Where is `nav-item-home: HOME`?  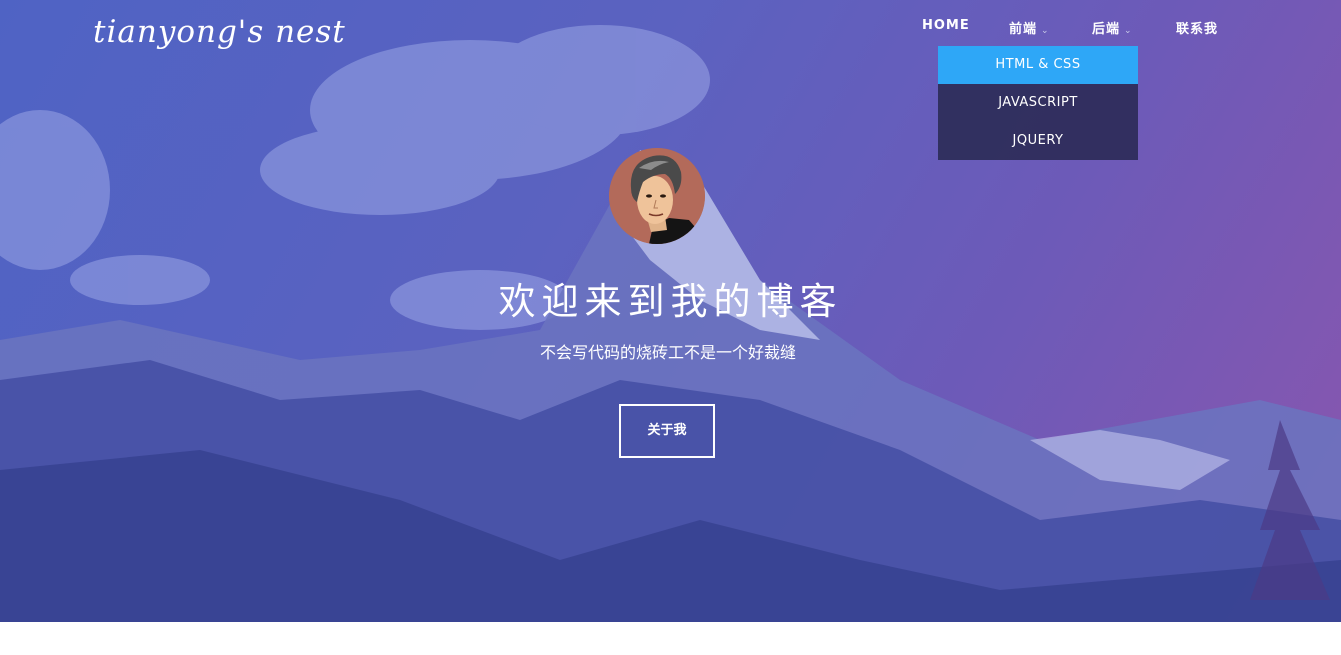 nav-item-home: HOME is located at coordinates (946, 25).